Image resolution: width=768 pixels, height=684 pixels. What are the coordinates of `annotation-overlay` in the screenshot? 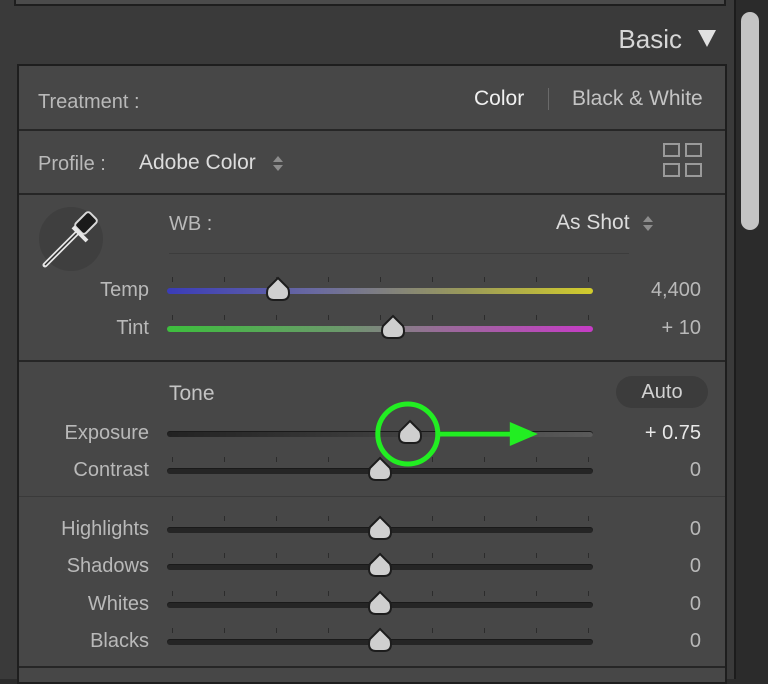 It's located at (456, 434).